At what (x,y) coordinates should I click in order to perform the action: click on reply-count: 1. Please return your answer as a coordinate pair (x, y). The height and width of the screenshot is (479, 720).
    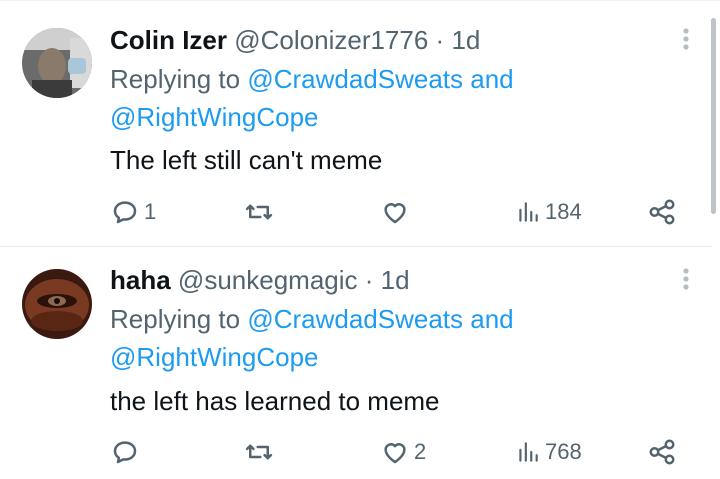
    Looking at the image, I should click on (150, 211).